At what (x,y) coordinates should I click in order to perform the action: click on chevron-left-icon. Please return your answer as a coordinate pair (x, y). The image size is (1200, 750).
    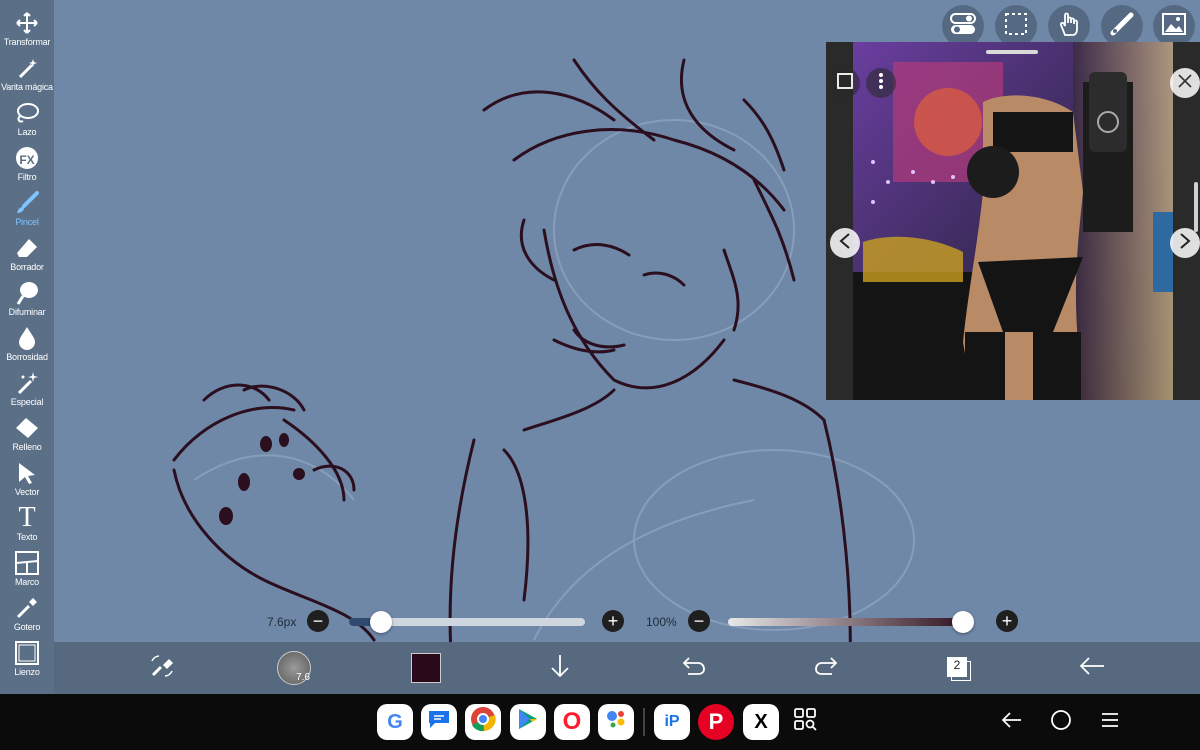
    Looking at the image, I should click on (845, 243).